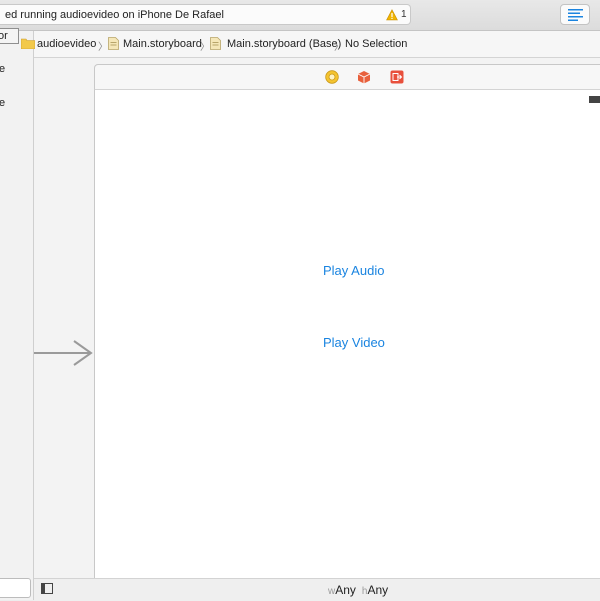 The image size is (600, 601). Describe the element at coordinates (364, 77) in the screenshot. I see `first-responder-icon` at that location.